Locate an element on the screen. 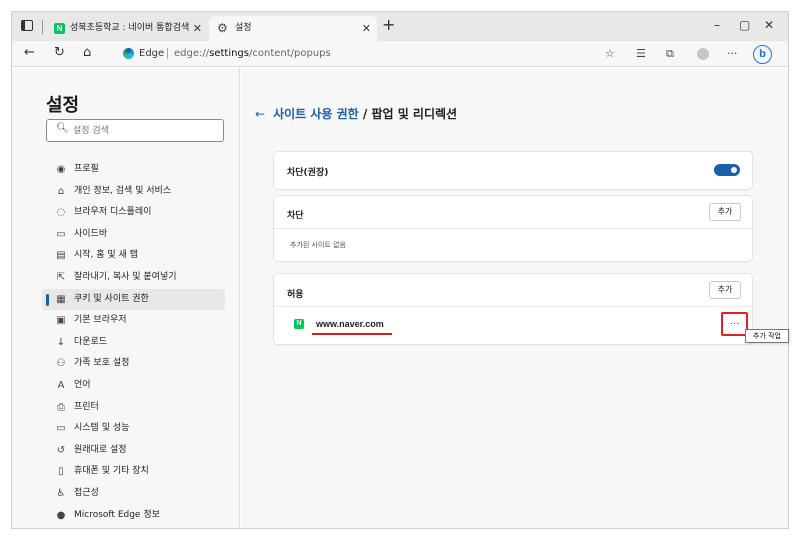 Image resolution: width=800 pixels, height=543 pixels. sidebar-item-label: 쿠키 및 사이트 권한 is located at coordinates (111, 298).